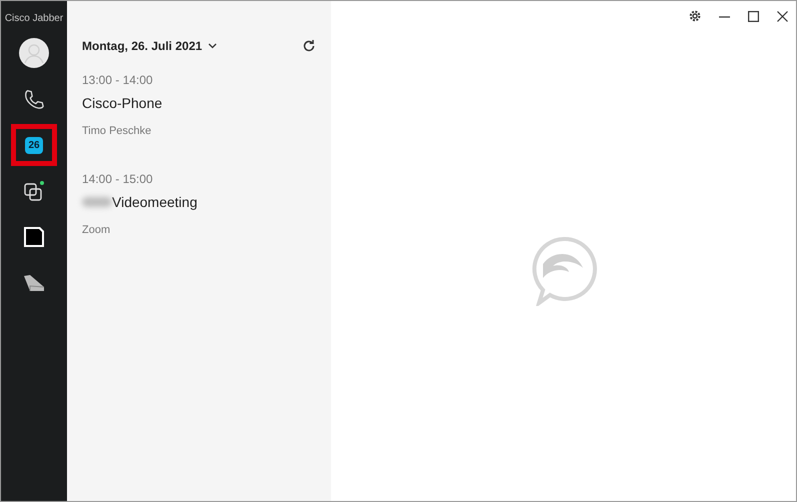  I want to click on event-subtitle: Timo Peschke, so click(117, 131).